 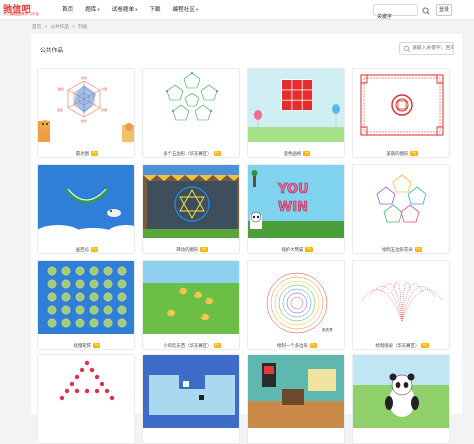 What do you see at coordinates (397, 249) in the screenshot?
I see `work-title: 绘制五边形花朵` at bounding box center [397, 249].